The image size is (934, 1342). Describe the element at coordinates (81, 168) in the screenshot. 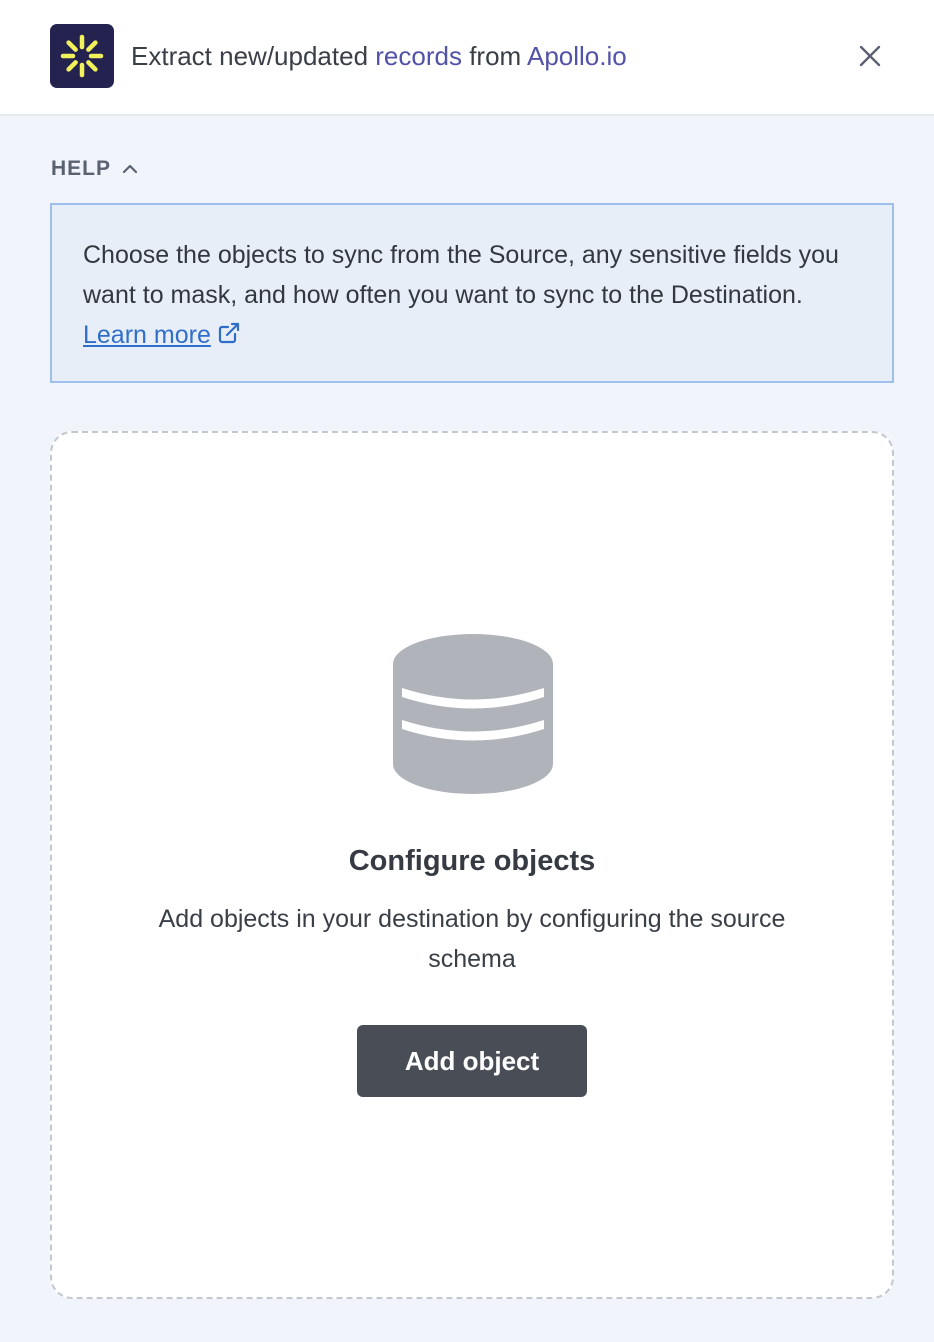

I see `help-label: HELP` at that location.